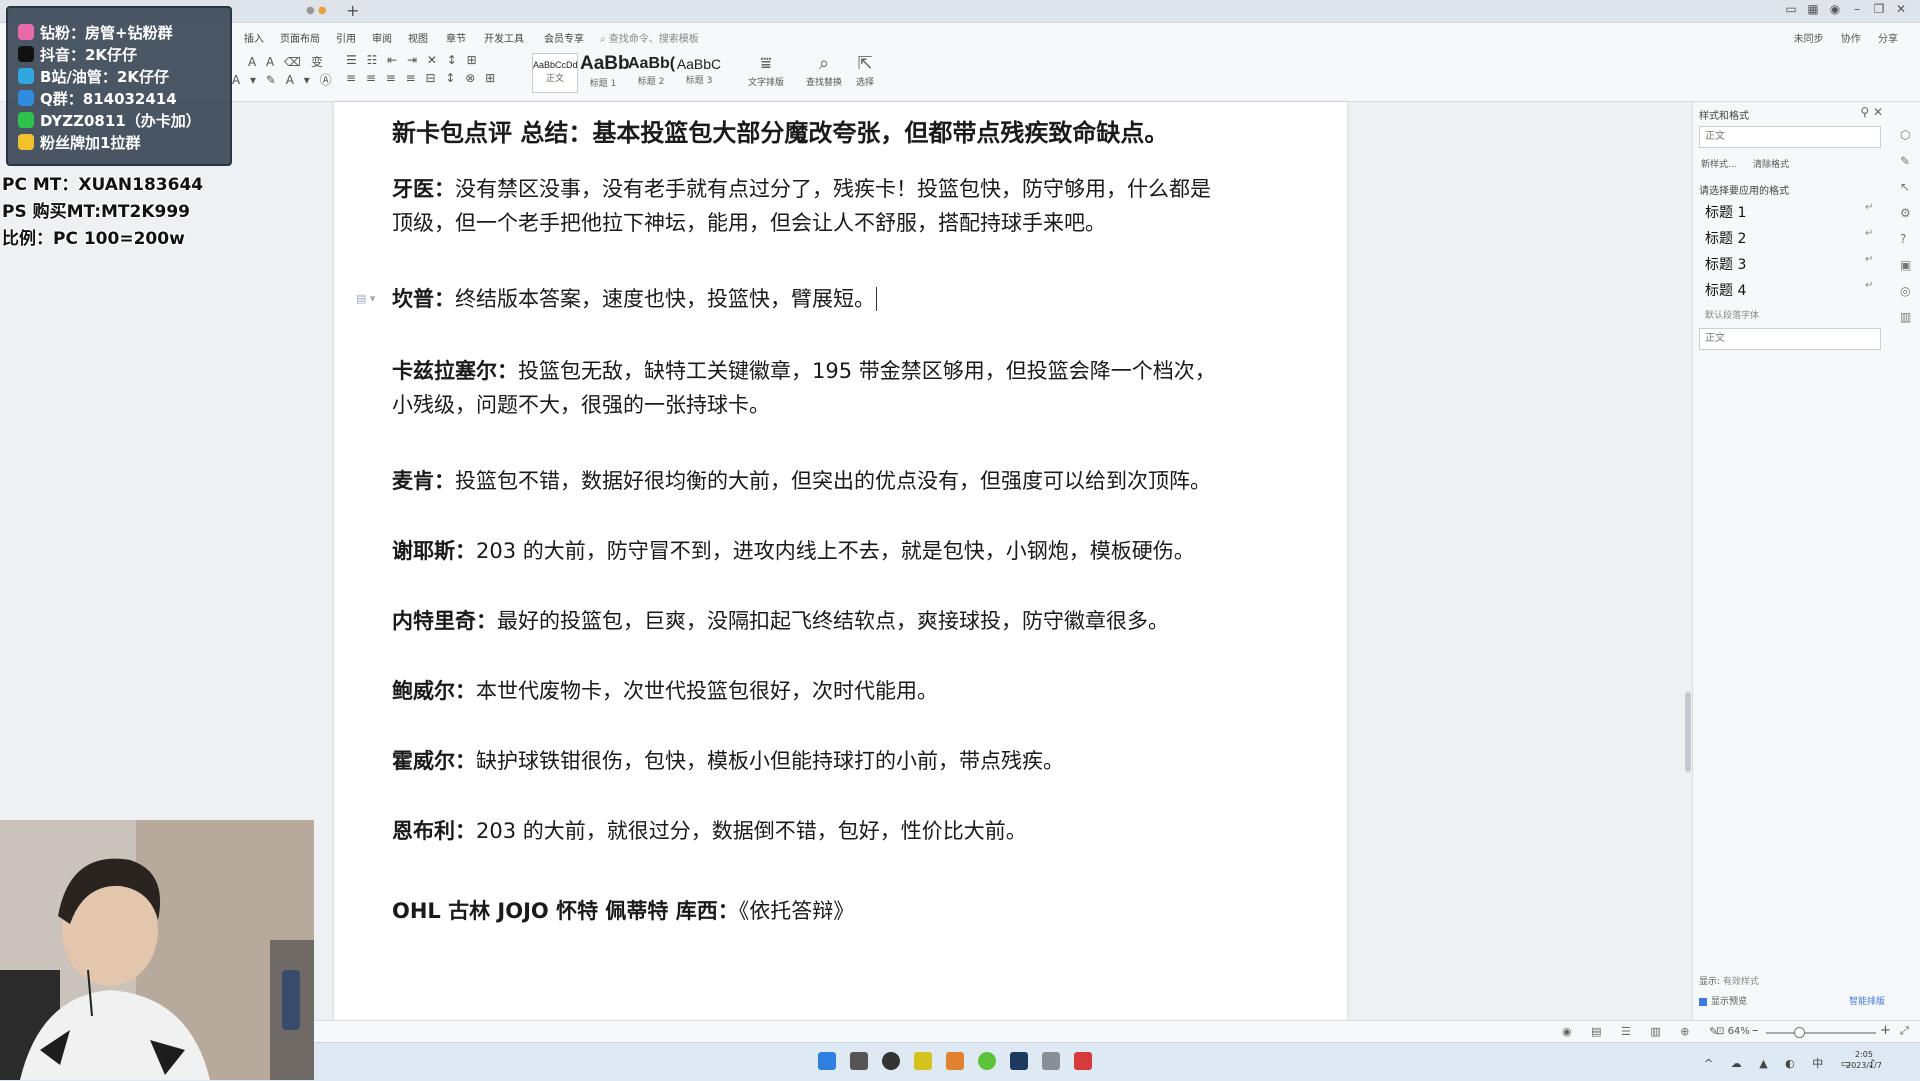  Describe the element at coordinates (1851, 39) in the screenshot. I see `collab-button: 协作` at that location.